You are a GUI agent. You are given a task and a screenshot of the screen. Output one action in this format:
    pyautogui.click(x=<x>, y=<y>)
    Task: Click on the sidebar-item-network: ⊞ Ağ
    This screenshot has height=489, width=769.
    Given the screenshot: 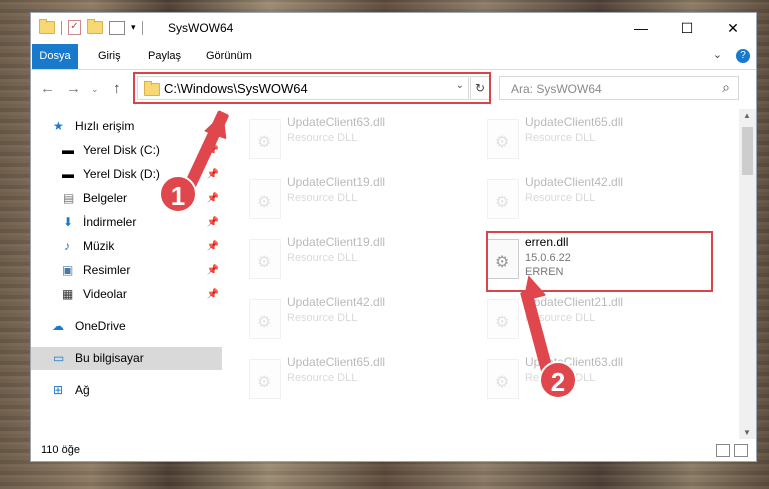 What is the action you would take?
    pyautogui.click(x=126, y=390)
    